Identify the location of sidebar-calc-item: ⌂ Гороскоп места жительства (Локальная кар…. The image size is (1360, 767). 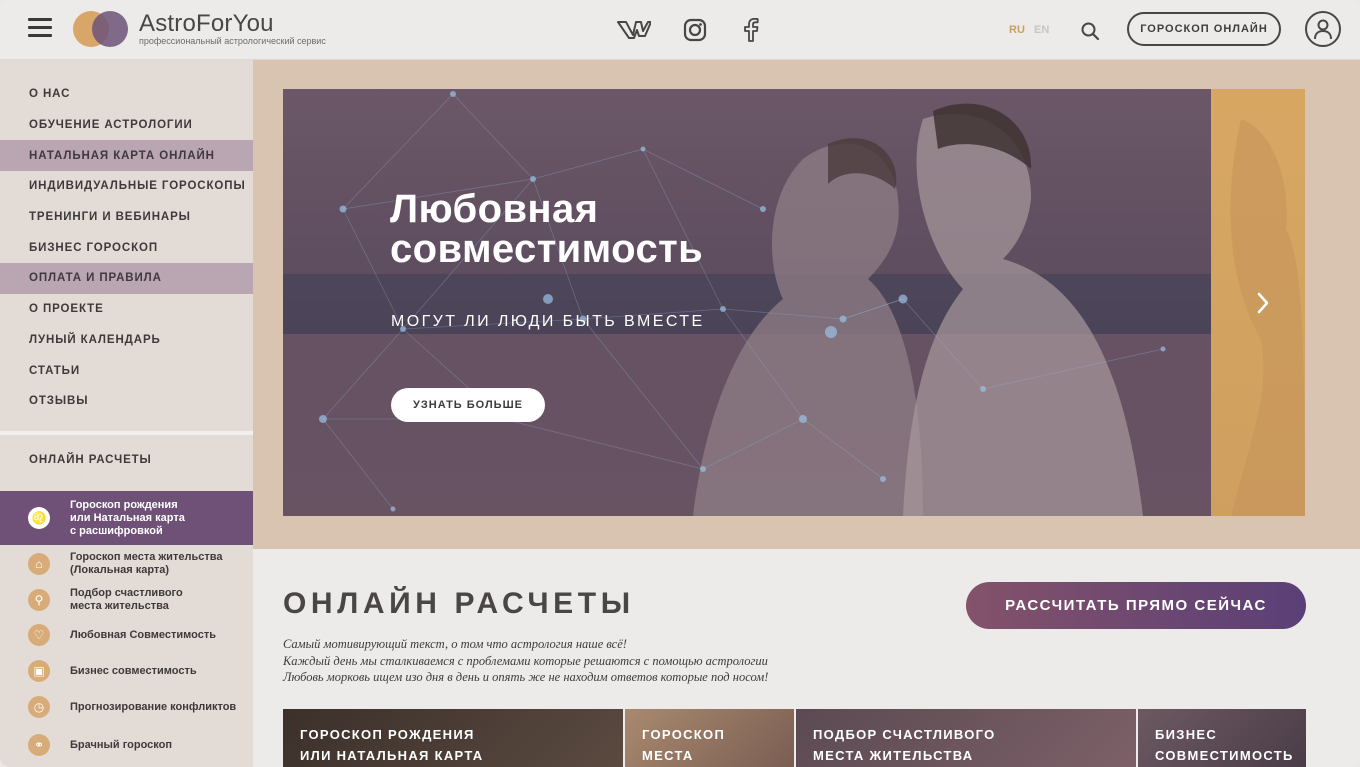
(126, 564).